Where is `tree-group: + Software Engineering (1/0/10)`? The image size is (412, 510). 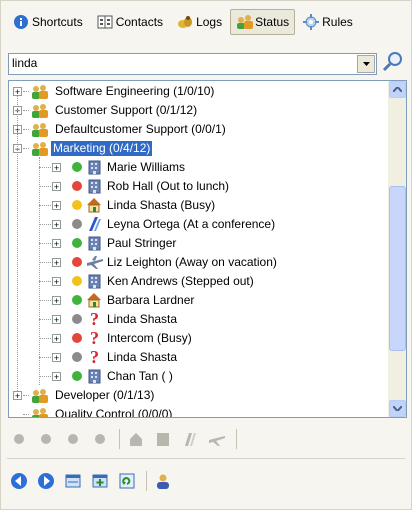
tree-group: + Software Engineering (1/0/10) is located at coordinates (199, 91).